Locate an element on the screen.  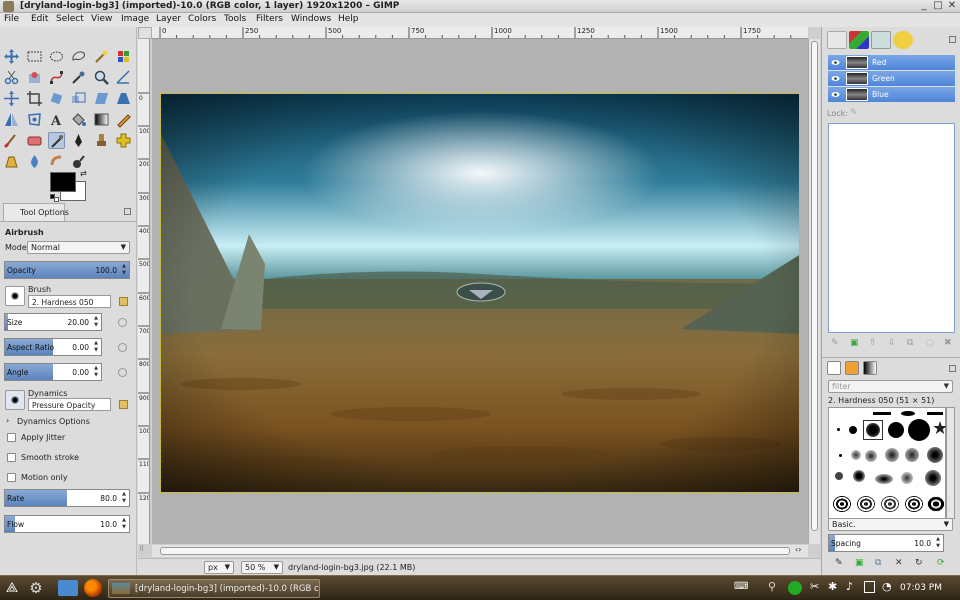
menu-colors: Colors is located at coordinates (202, 19).